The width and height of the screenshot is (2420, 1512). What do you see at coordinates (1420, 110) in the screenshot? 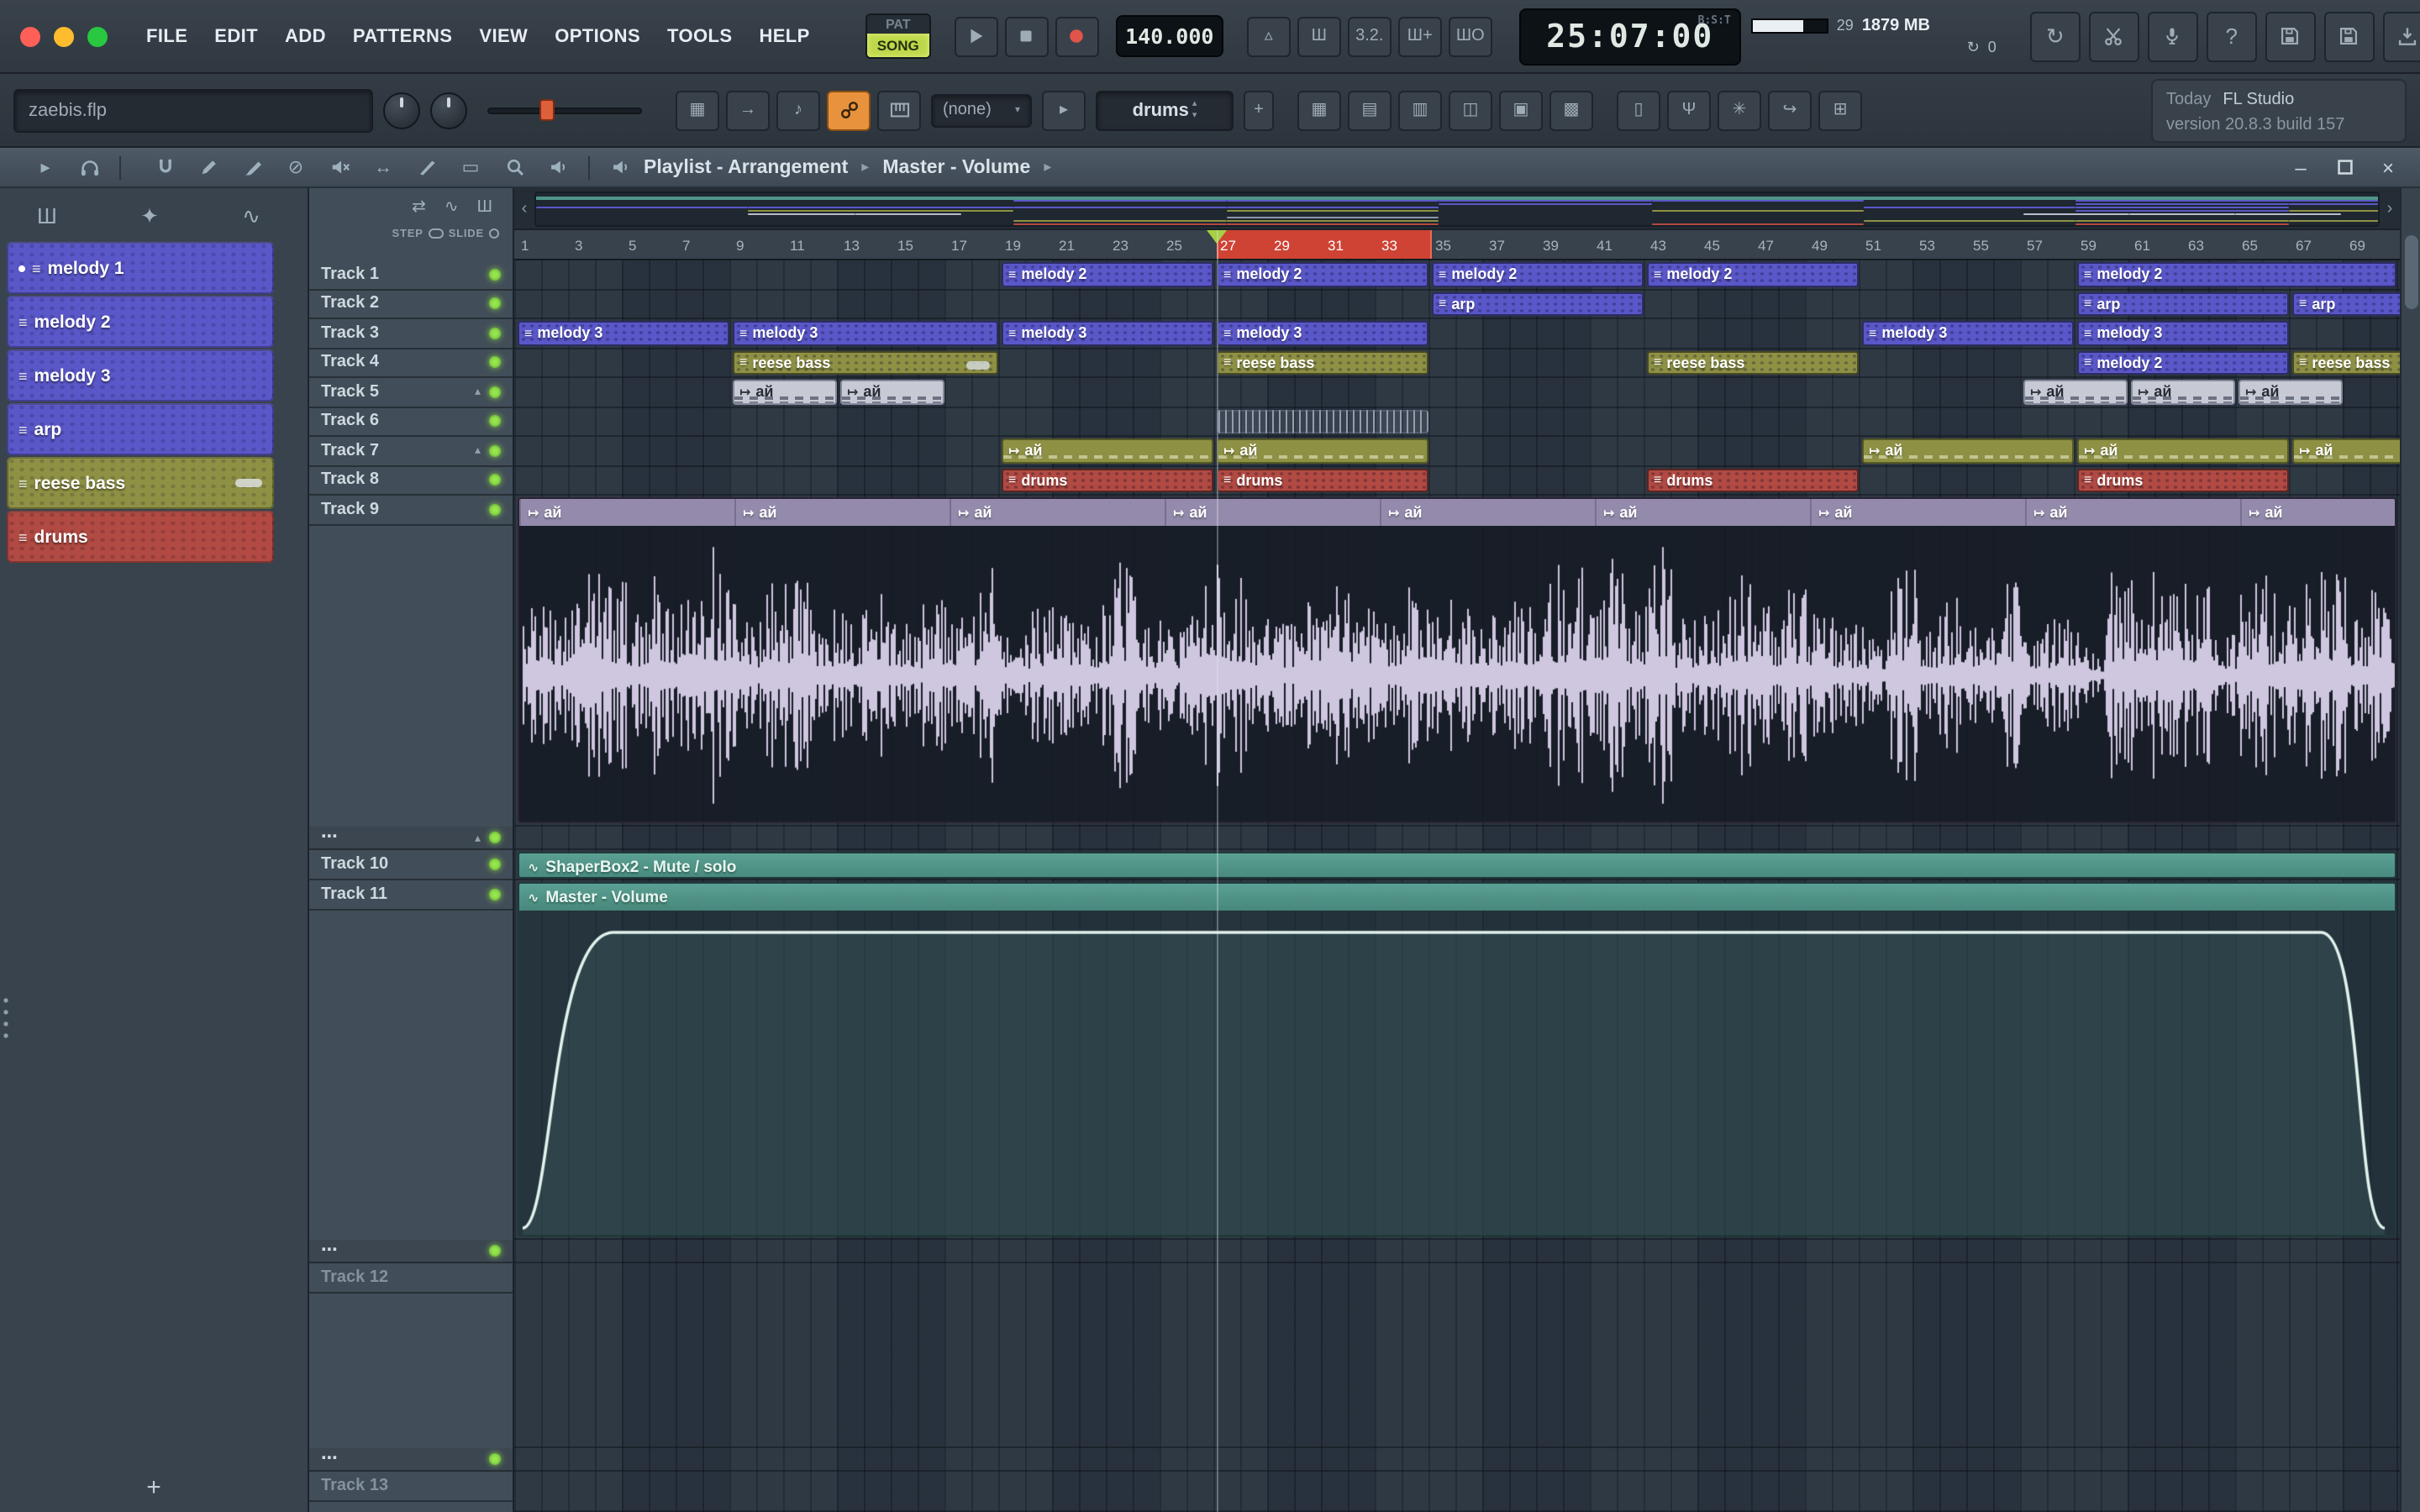
I see `channel-rack-panel-icon: ▥` at bounding box center [1420, 110].